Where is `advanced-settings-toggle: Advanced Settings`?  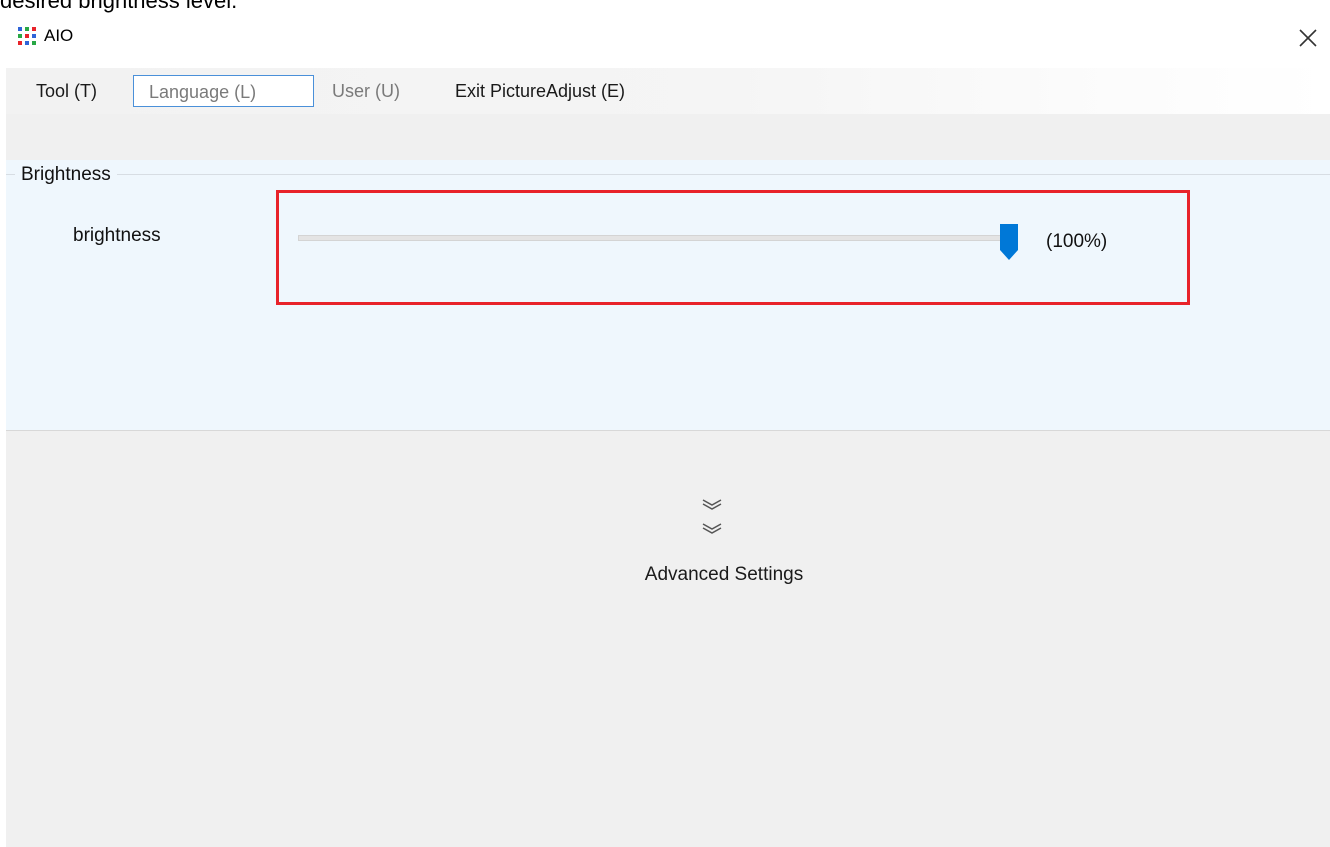 advanced-settings-toggle: Advanced Settings is located at coordinates (716, 541).